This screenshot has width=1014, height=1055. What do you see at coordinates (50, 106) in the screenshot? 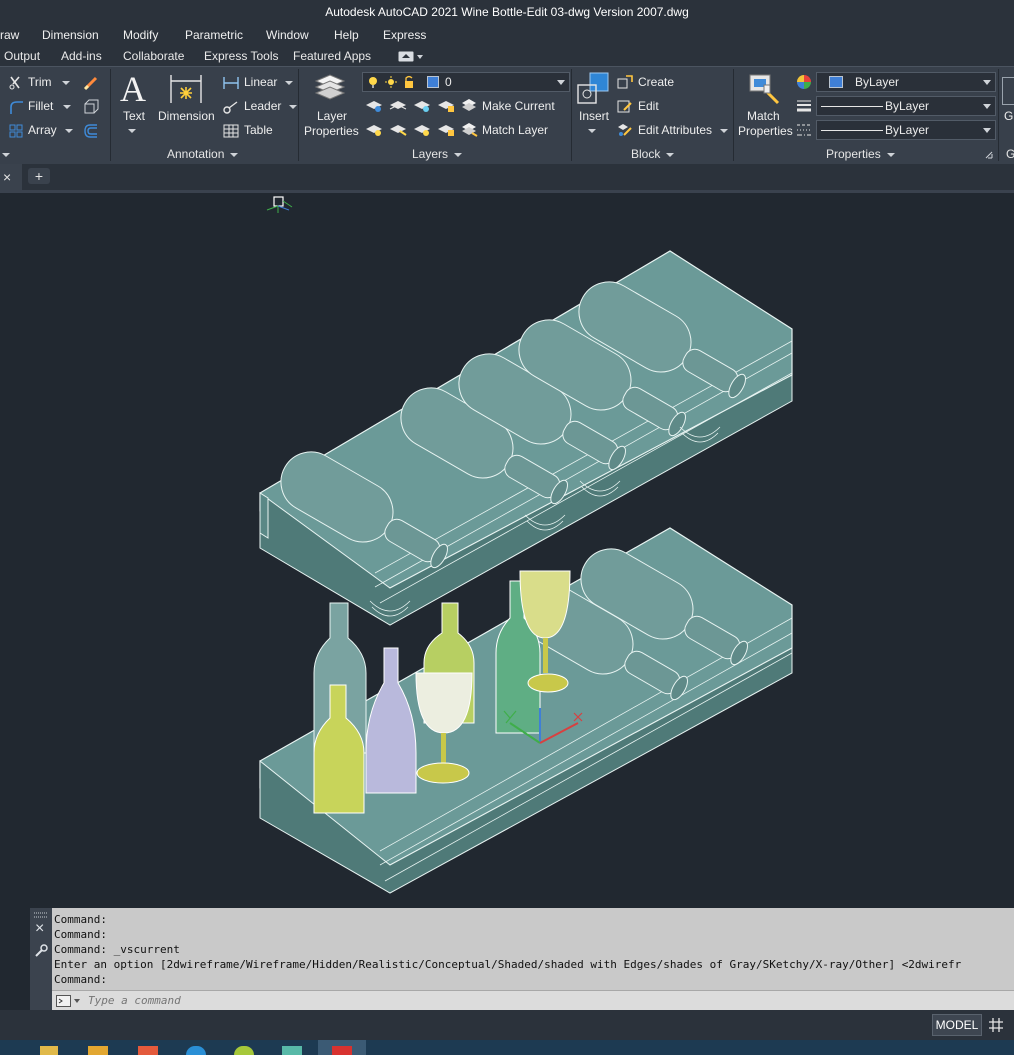
I see `fillet-button: Fillet` at bounding box center [50, 106].